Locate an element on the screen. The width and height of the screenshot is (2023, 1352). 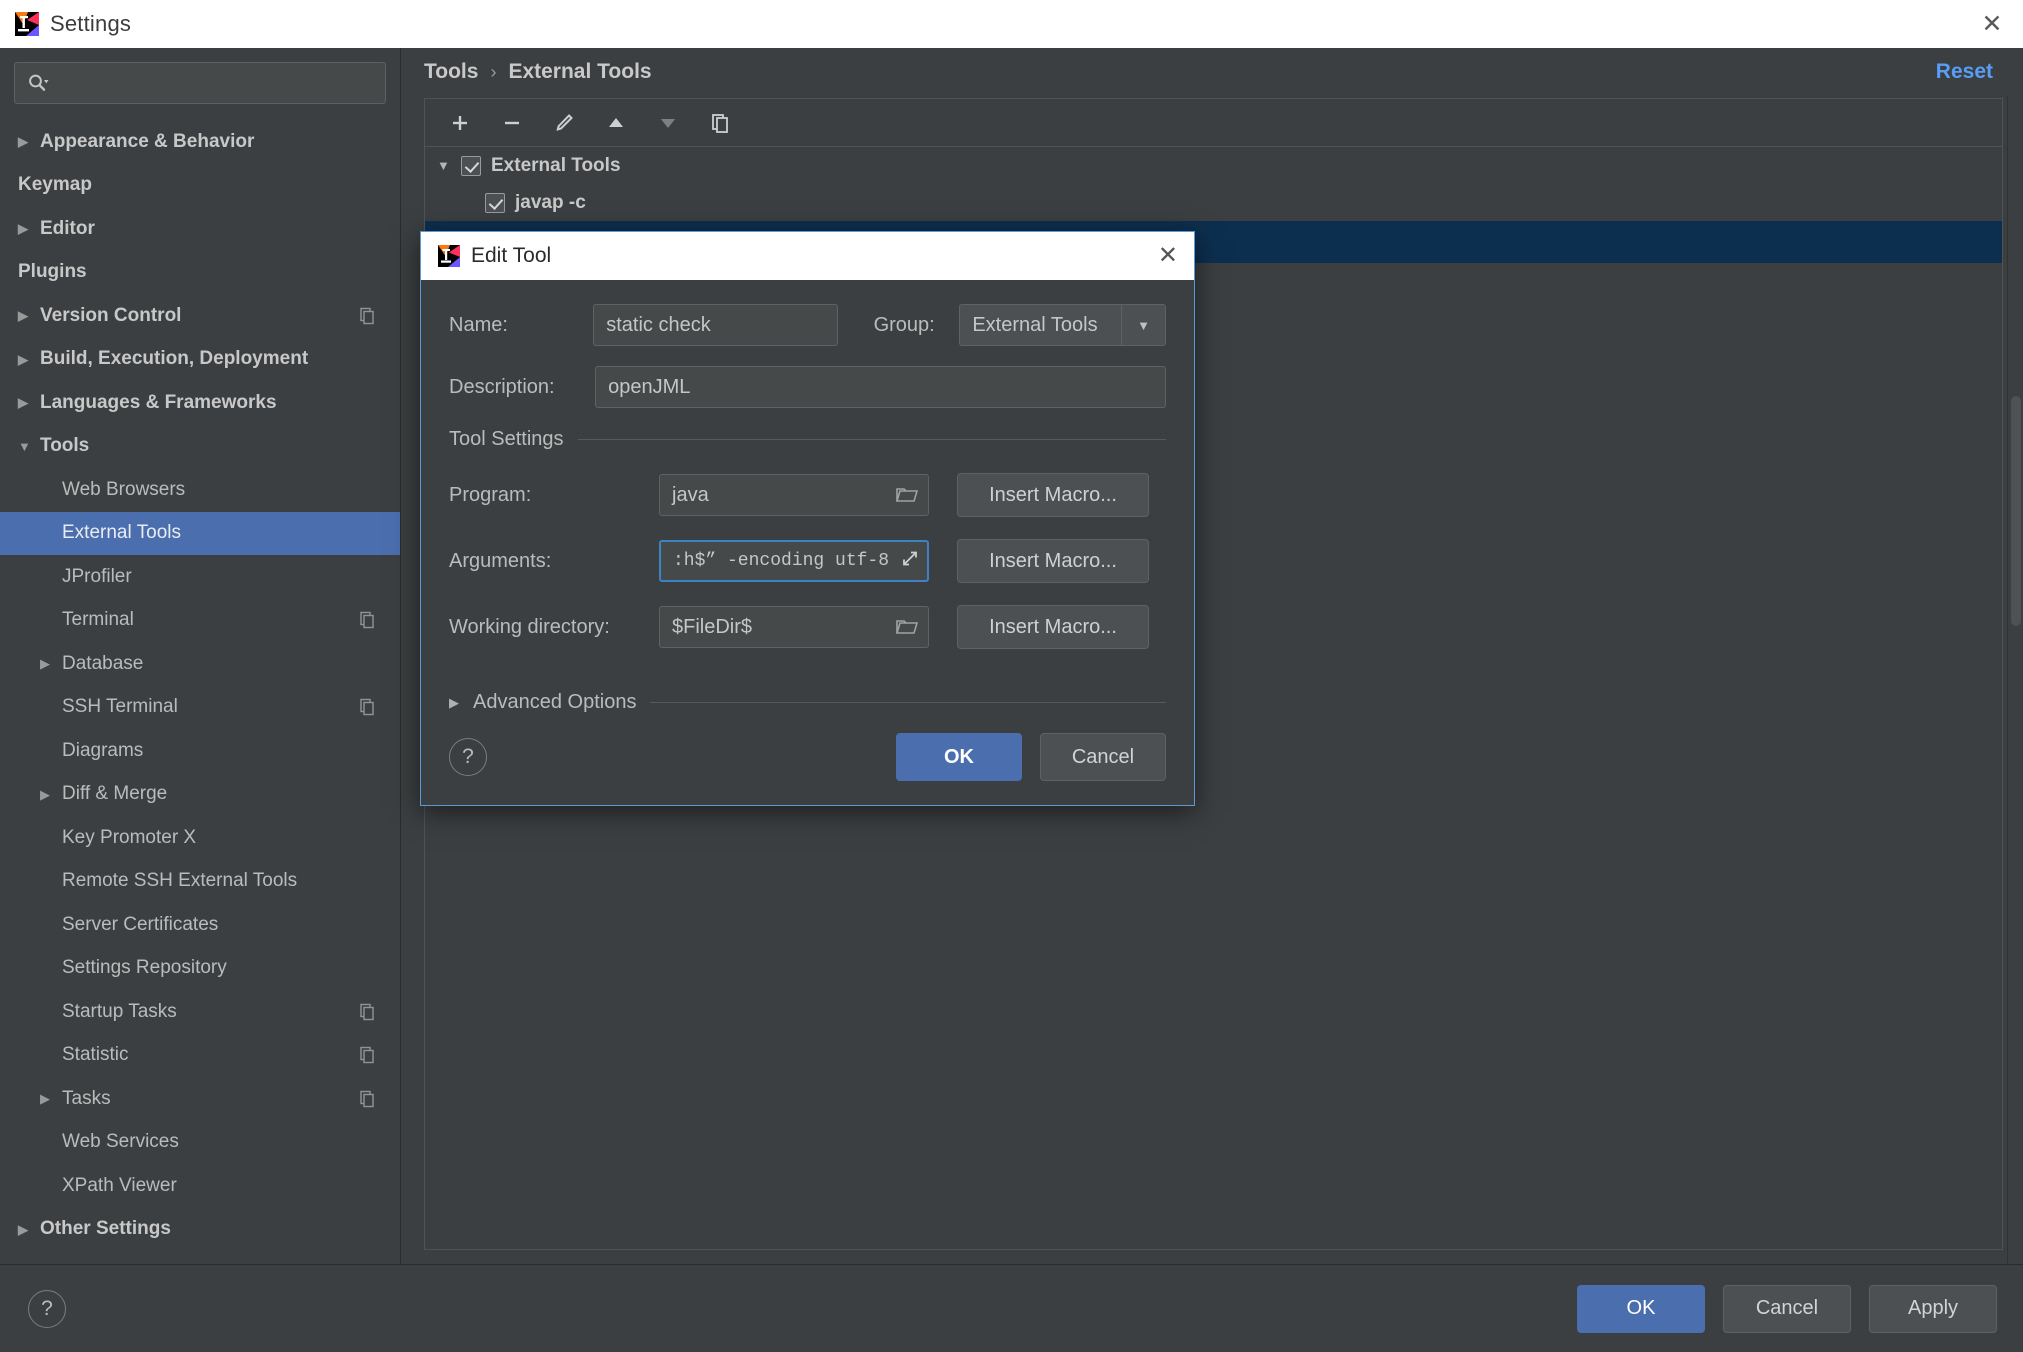
program-input: java is located at coordinates (794, 495).